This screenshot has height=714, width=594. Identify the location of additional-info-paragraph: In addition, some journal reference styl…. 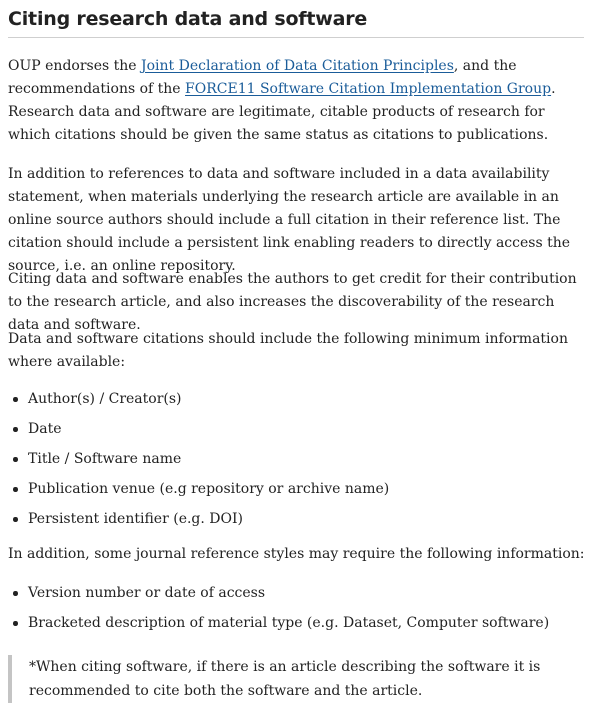
(296, 554).